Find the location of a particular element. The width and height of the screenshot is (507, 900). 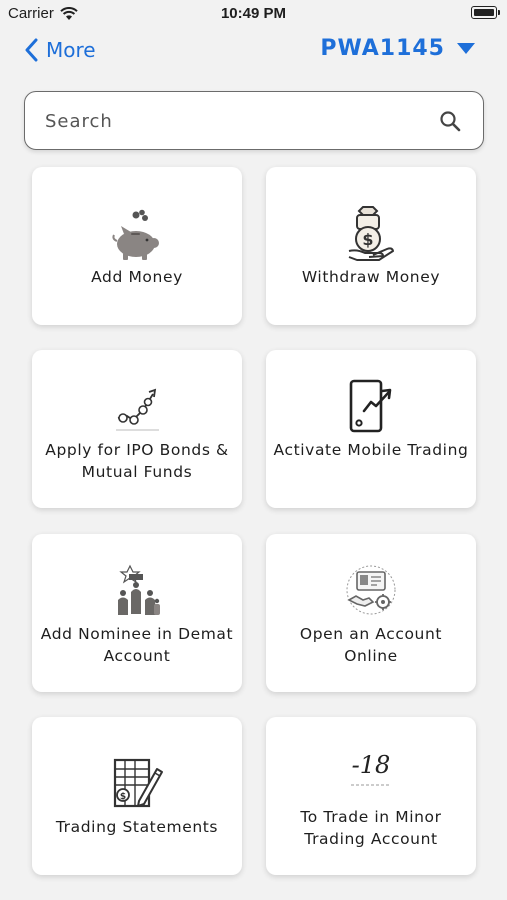

search-bar is located at coordinates (254, 120).